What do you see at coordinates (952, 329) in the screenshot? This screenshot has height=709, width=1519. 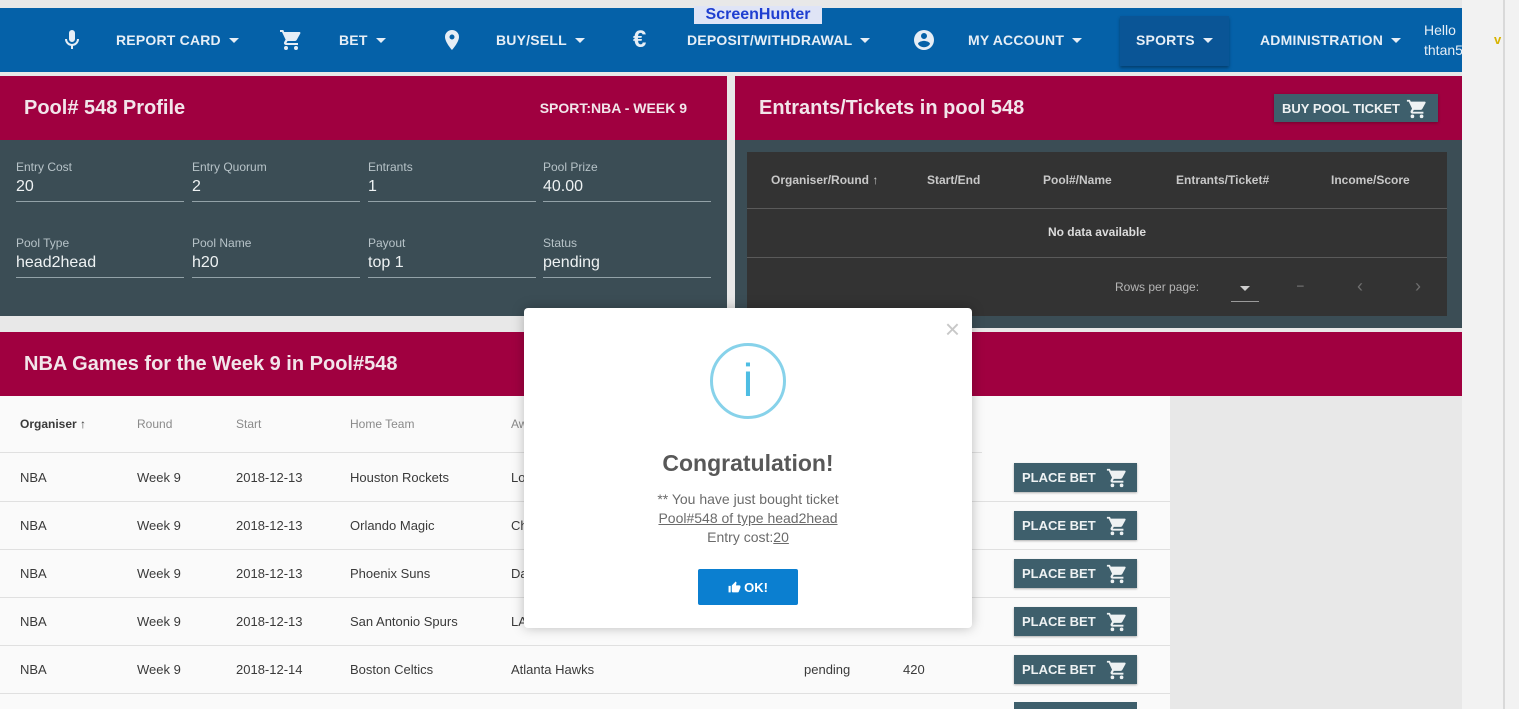 I see `close-icon: ×` at bounding box center [952, 329].